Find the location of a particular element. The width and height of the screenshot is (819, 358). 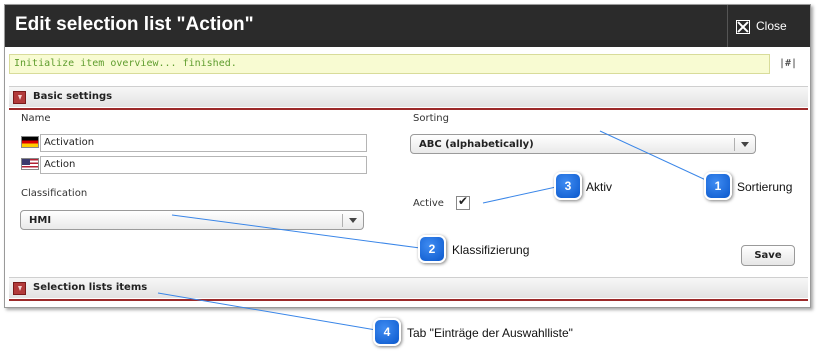

callout-text-1: Sortierung is located at coordinates (765, 187).